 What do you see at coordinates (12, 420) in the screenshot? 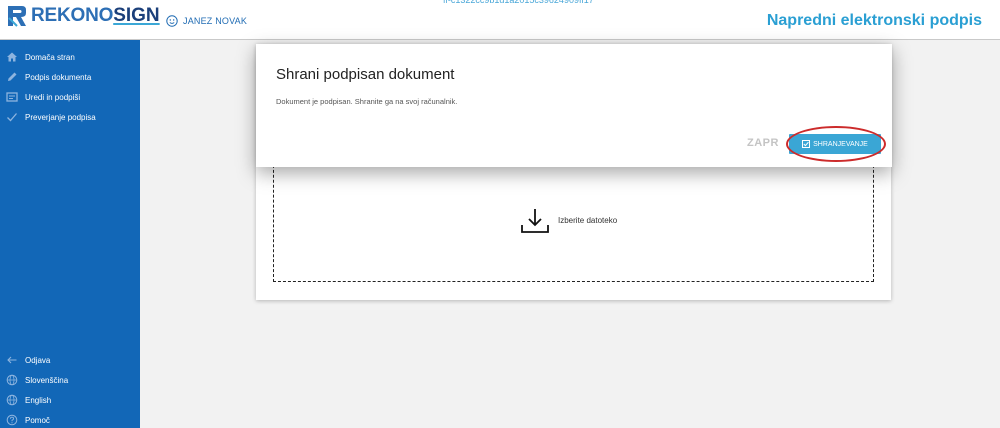
I see `help-icon` at bounding box center [12, 420].